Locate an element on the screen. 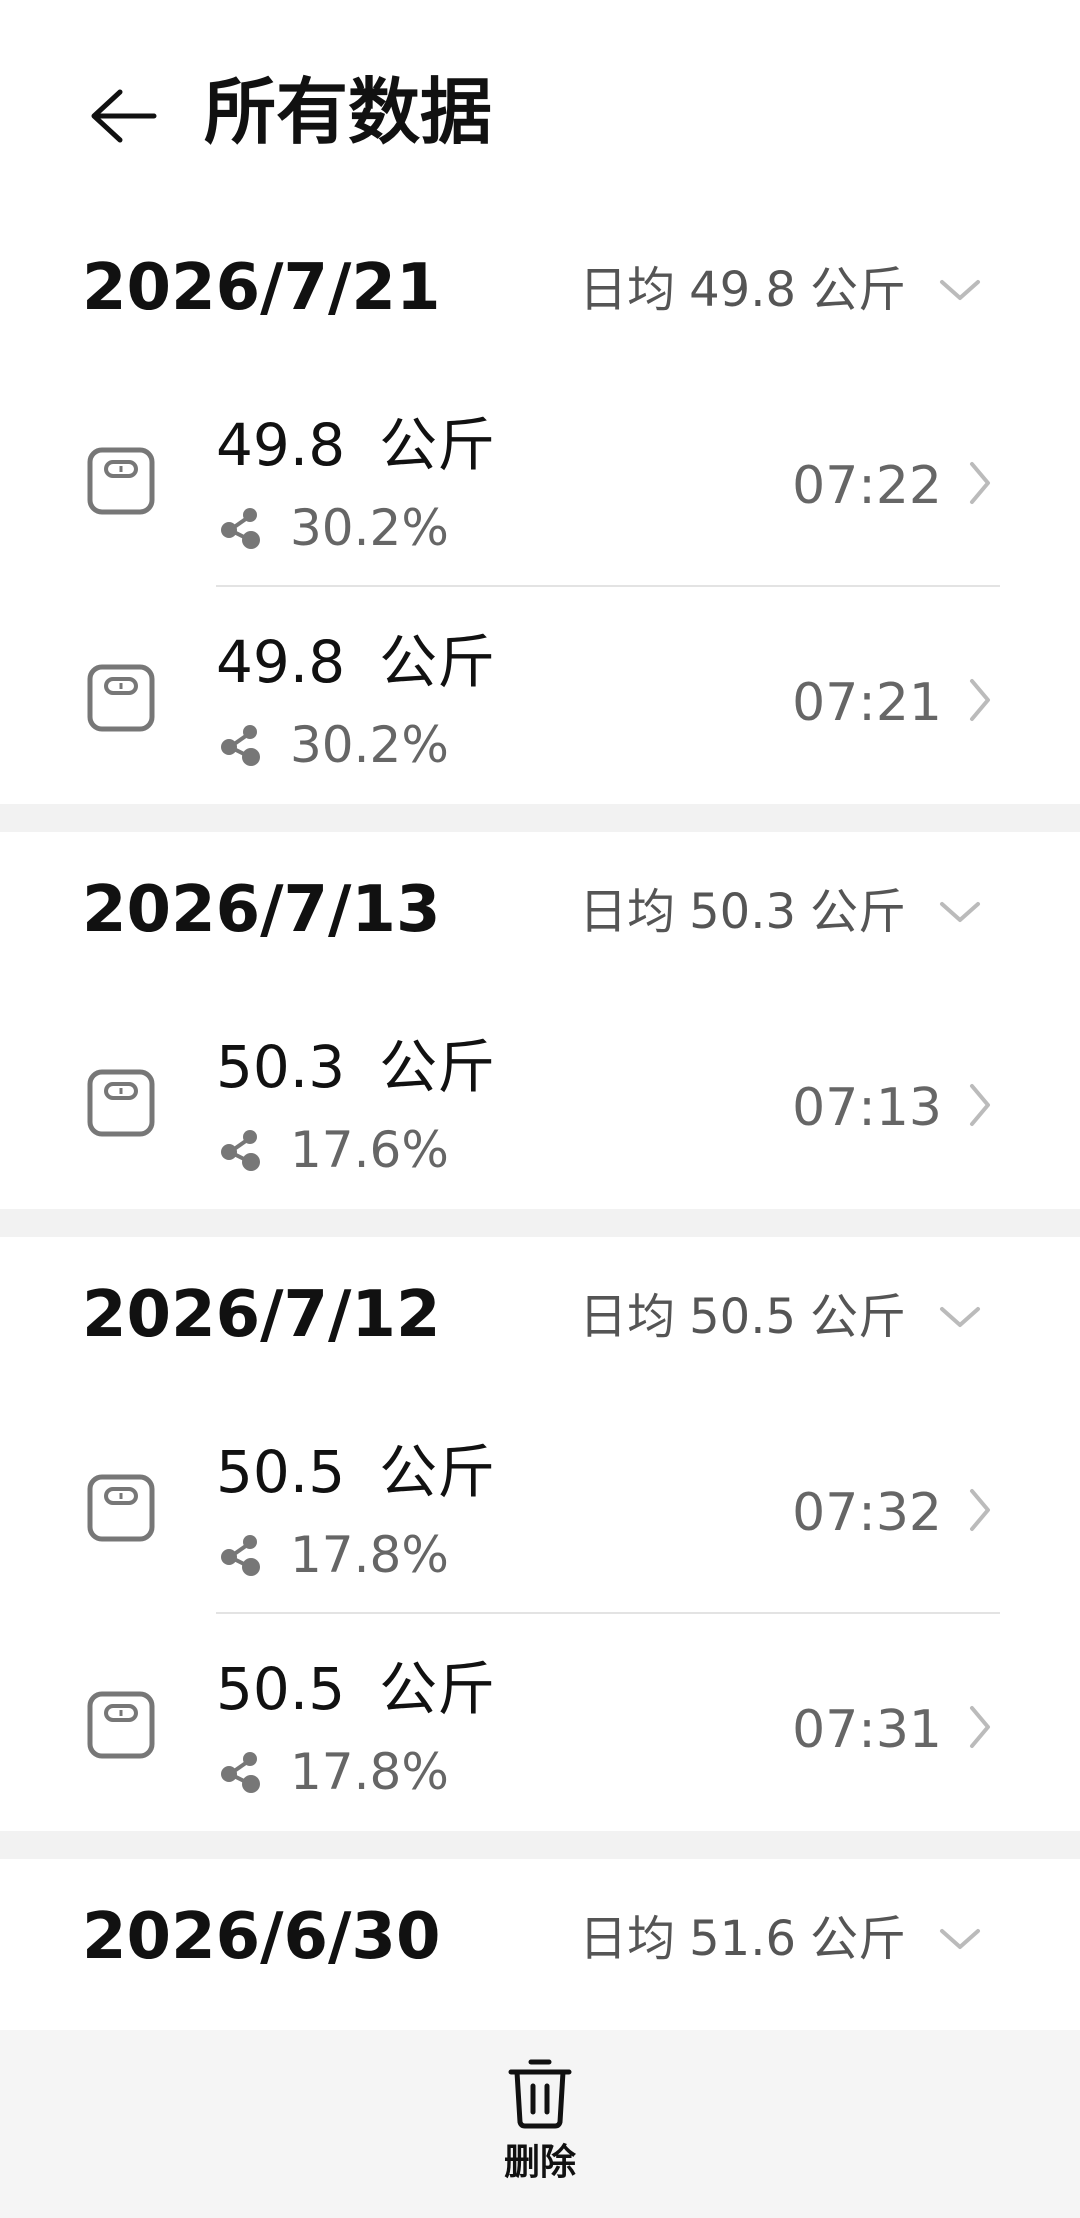  record-row: 49.8 公斤 30.2% 07:21 is located at coordinates (540, 695).